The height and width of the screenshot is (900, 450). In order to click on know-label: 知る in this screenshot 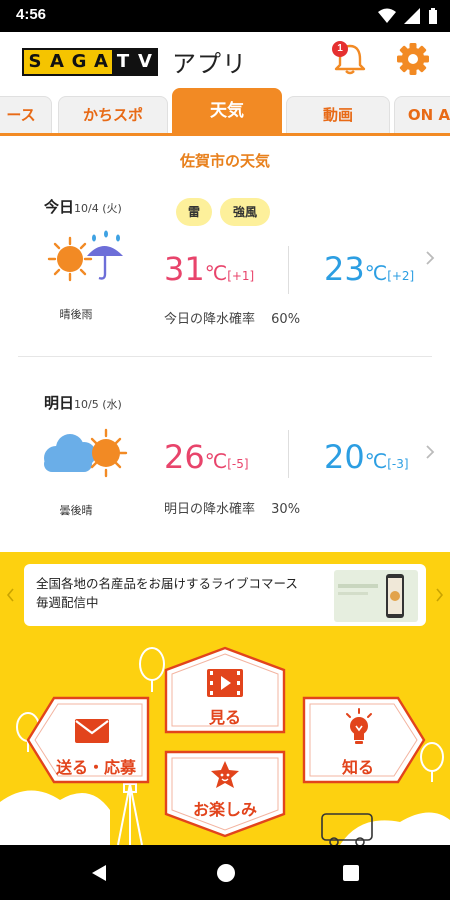, I will do `click(357, 767)`.